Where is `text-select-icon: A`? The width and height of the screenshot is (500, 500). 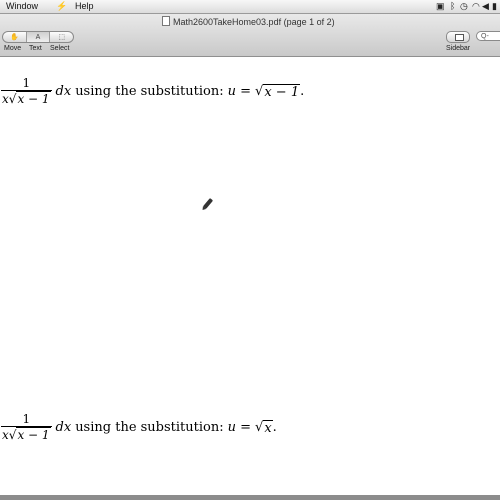
text-select-icon: A is located at coordinates (38, 37).